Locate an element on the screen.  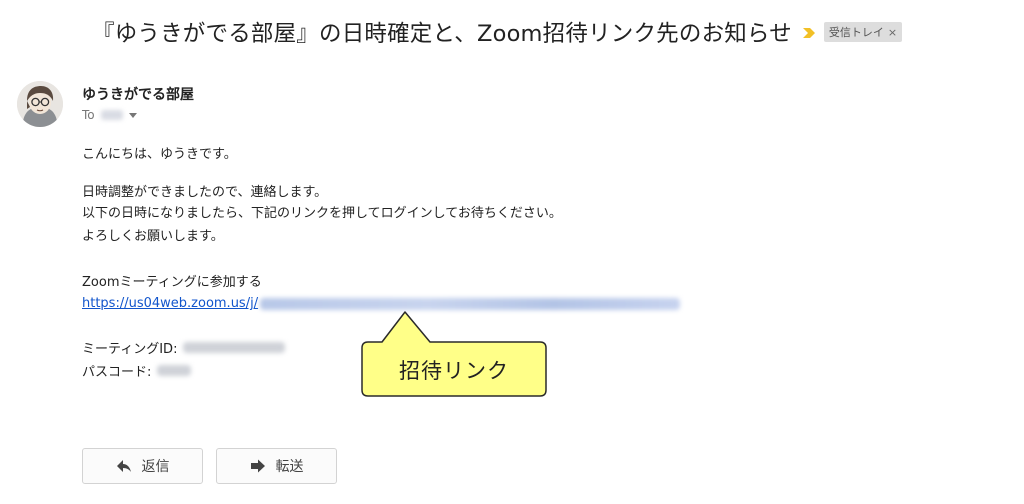
zoom-invite-link: https://us04web.zoom.us/j/ is located at coordinates (381, 303).